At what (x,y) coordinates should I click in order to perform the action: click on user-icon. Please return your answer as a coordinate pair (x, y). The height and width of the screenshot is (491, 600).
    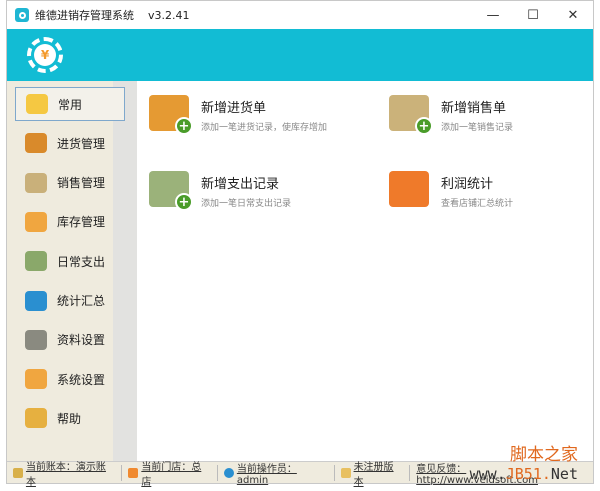
    Looking at the image, I should click on (228, 472).